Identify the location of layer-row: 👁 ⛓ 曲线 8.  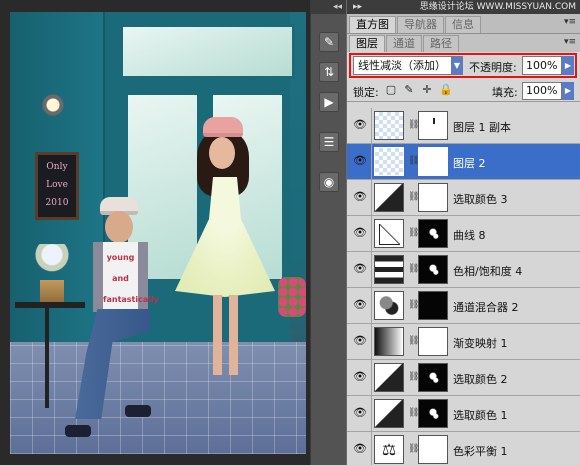
(463, 234).